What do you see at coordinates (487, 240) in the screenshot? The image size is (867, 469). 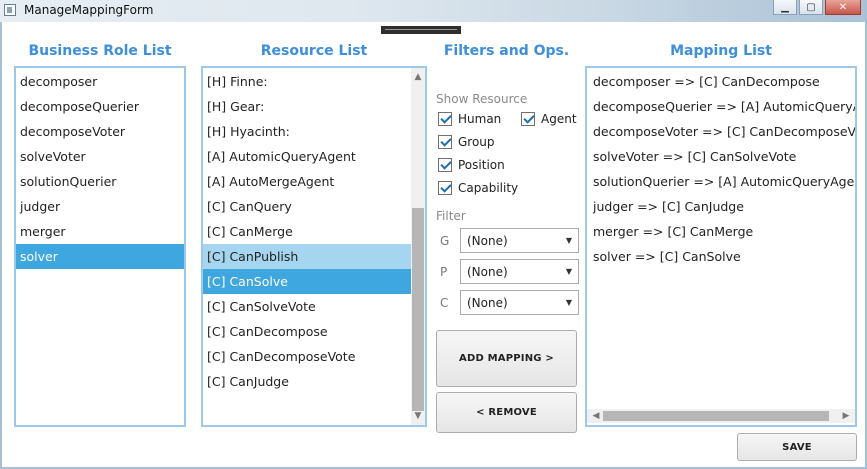 I see `filter-g-value: (None)` at bounding box center [487, 240].